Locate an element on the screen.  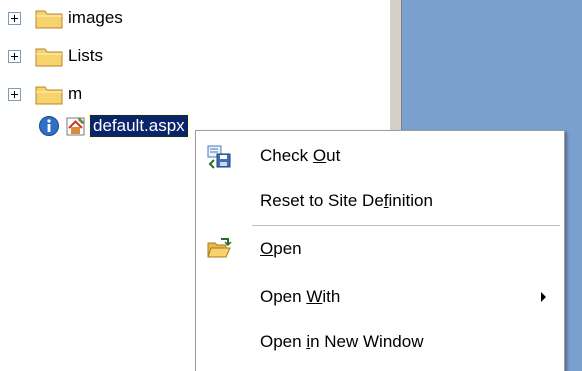
menu-separator is located at coordinates (406, 225).